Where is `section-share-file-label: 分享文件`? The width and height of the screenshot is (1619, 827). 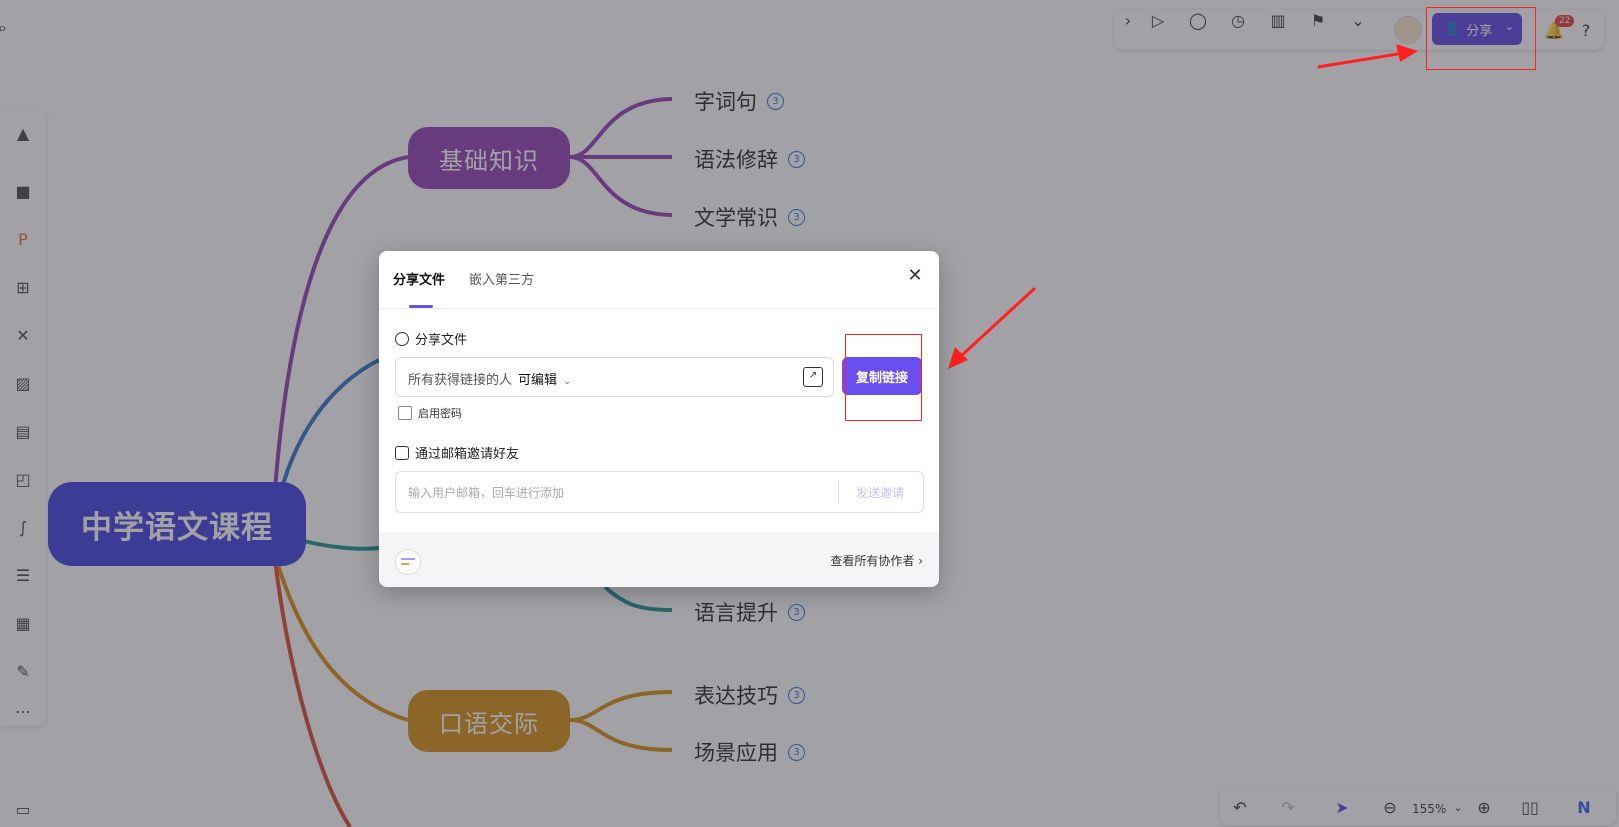
section-share-file-label: 分享文件 is located at coordinates (441, 340).